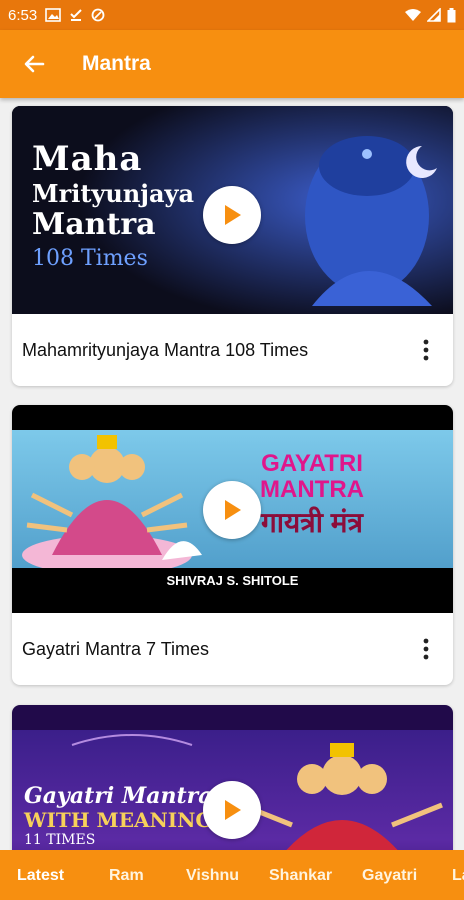 This screenshot has height=900, width=464. I want to click on page-title: Mantra, so click(116, 63).